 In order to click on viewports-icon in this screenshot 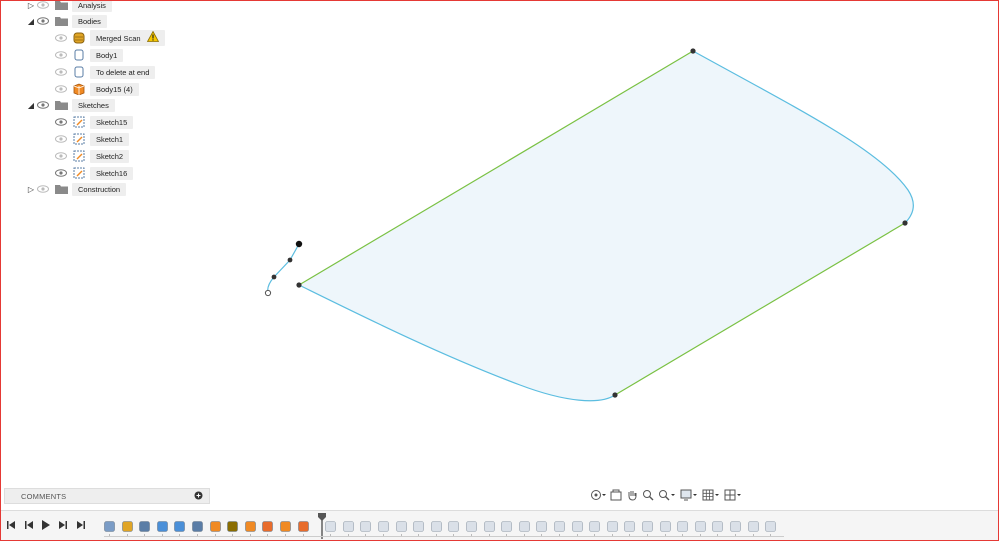, I will do `click(733, 495)`.